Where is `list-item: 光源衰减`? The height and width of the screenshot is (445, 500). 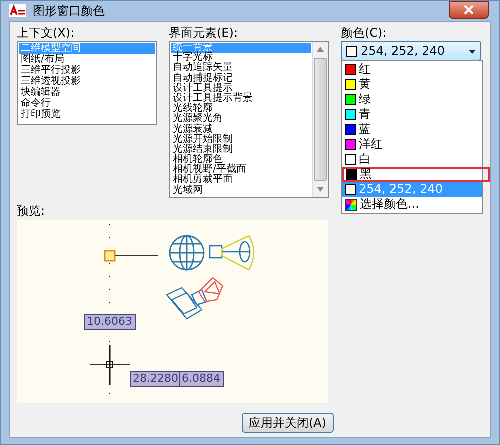
list-item: 光源衰减 is located at coordinates (241, 129).